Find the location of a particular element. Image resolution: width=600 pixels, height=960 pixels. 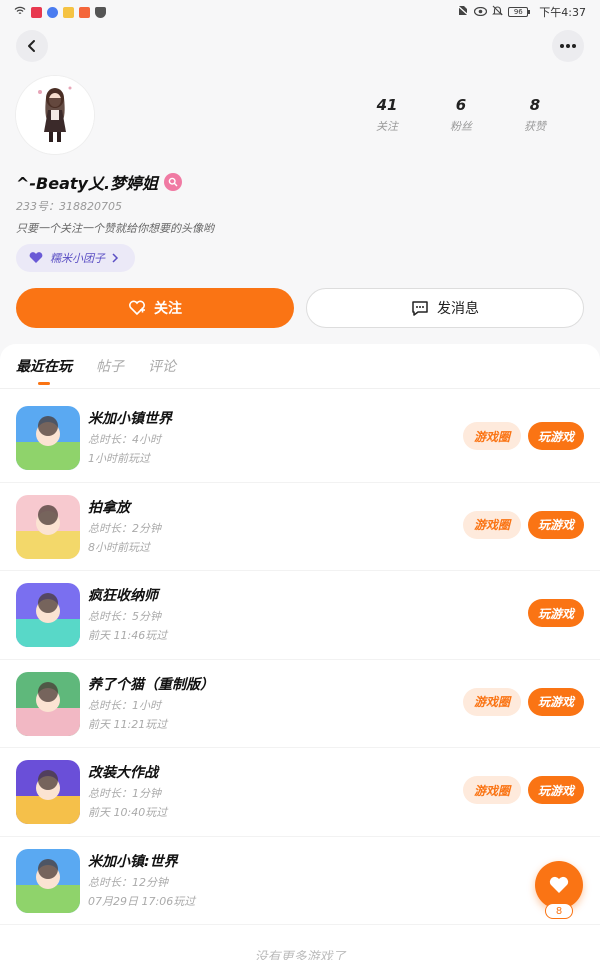

no-sim-icon is located at coordinates (463, 12).